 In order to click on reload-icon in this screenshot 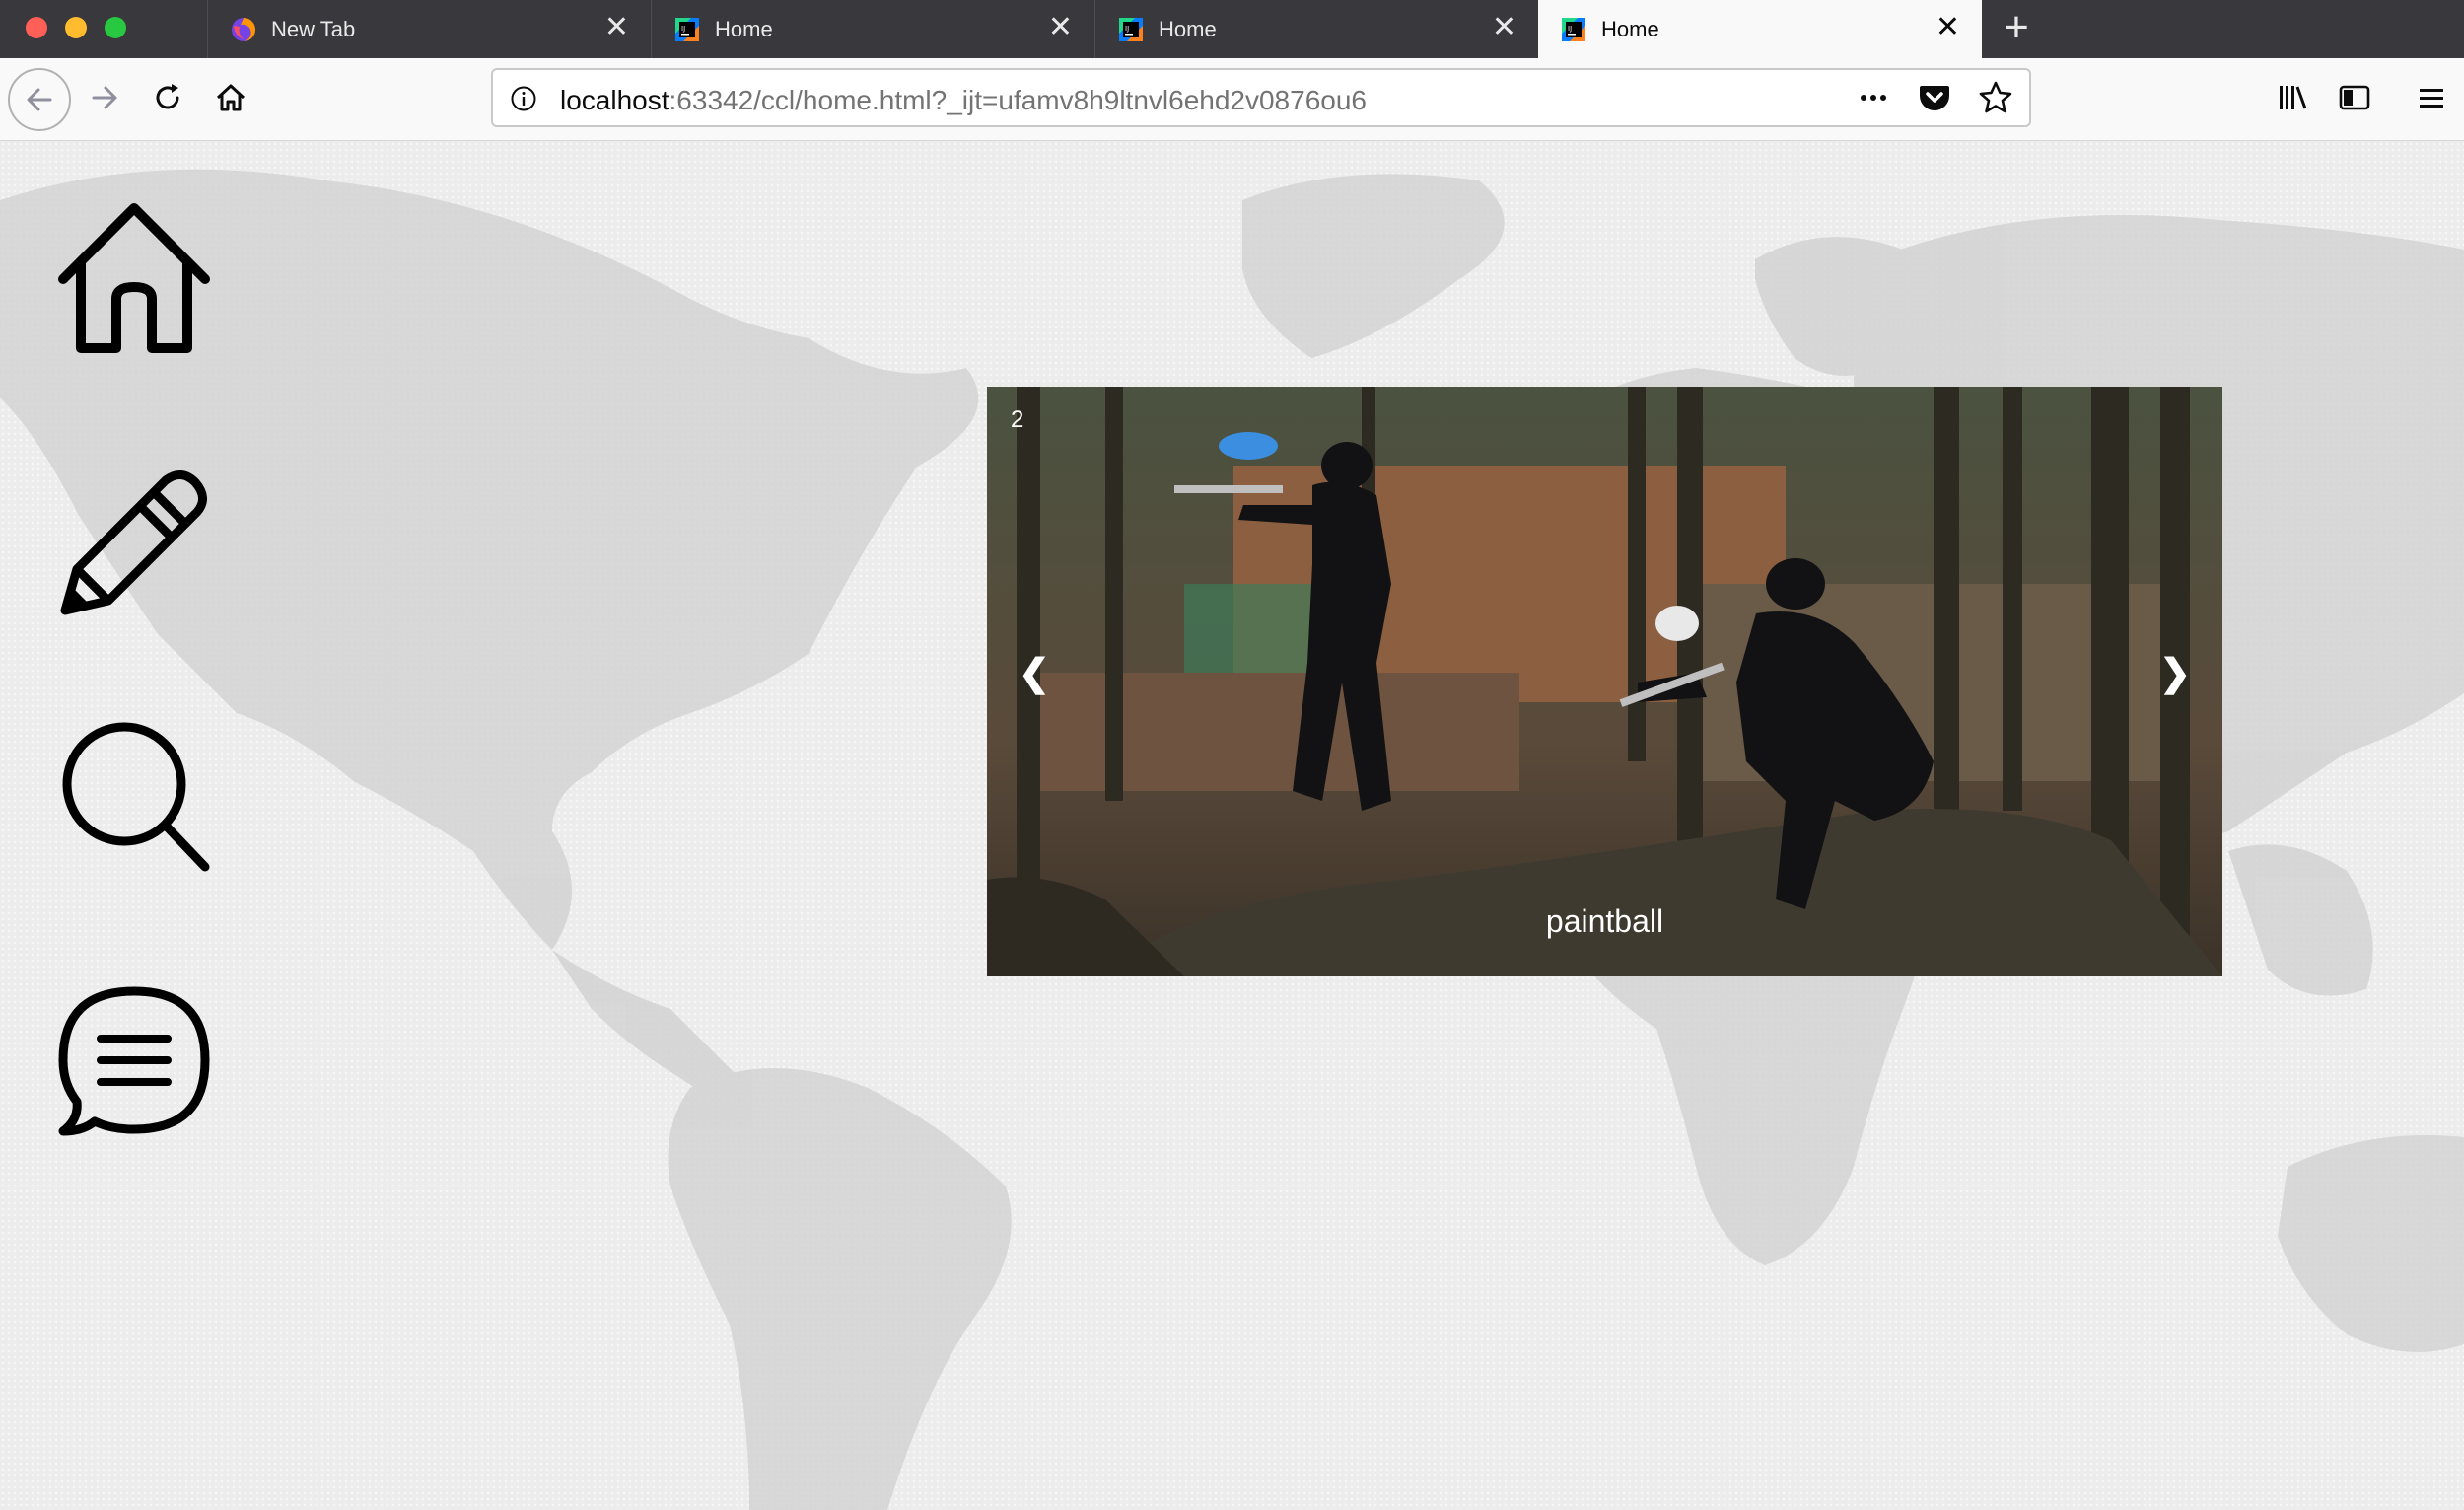, I will do `click(167, 97)`.